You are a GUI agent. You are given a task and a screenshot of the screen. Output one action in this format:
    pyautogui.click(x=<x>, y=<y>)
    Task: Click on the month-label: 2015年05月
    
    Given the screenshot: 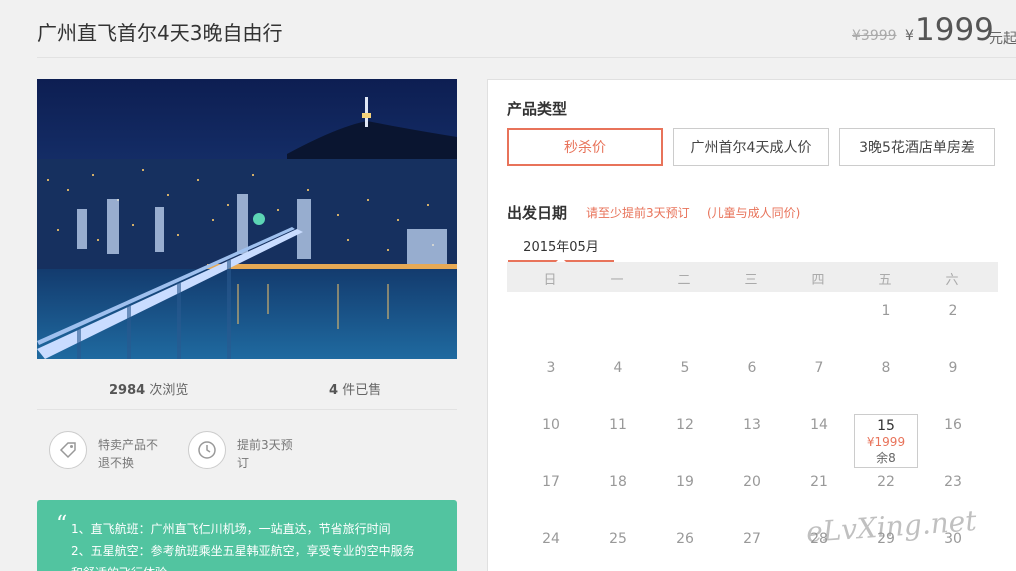 What is the action you would take?
    pyautogui.click(x=561, y=247)
    